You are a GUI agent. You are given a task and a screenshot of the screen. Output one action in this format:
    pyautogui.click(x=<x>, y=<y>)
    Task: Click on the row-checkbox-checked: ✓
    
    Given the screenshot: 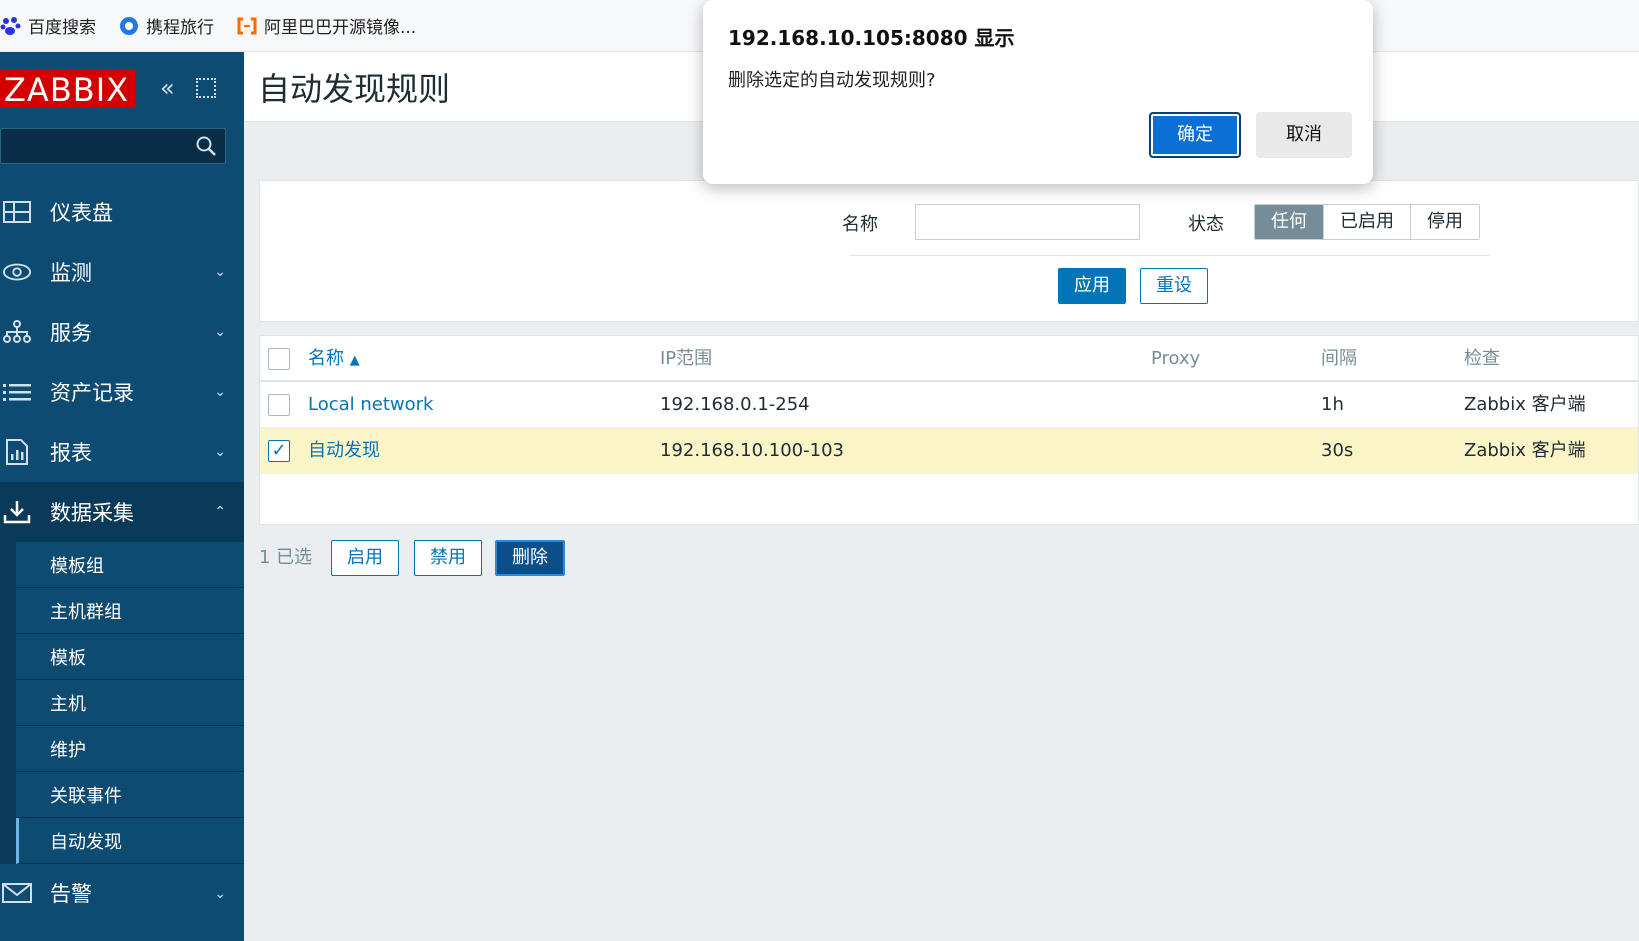 What is the action you would take?
    pyautogui.click(x=279, y=451)
    